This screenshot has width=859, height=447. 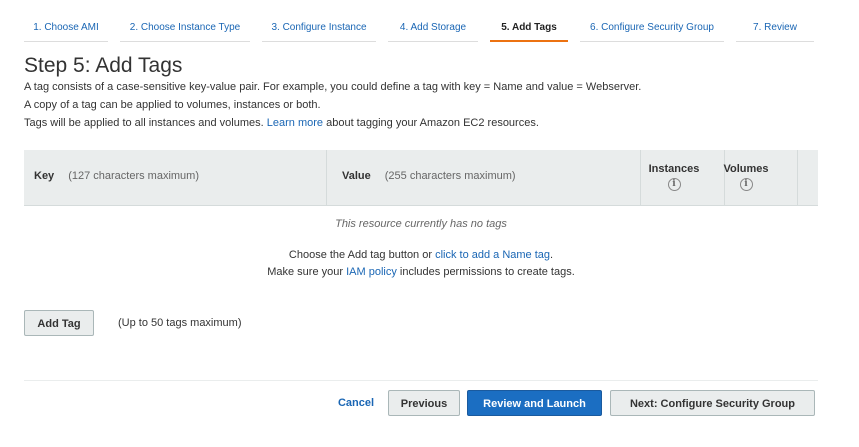 What do you see at coordinates (44, 176) in the screenshot?
I see `key-header-label: Key` at bounding box center [44, 176].